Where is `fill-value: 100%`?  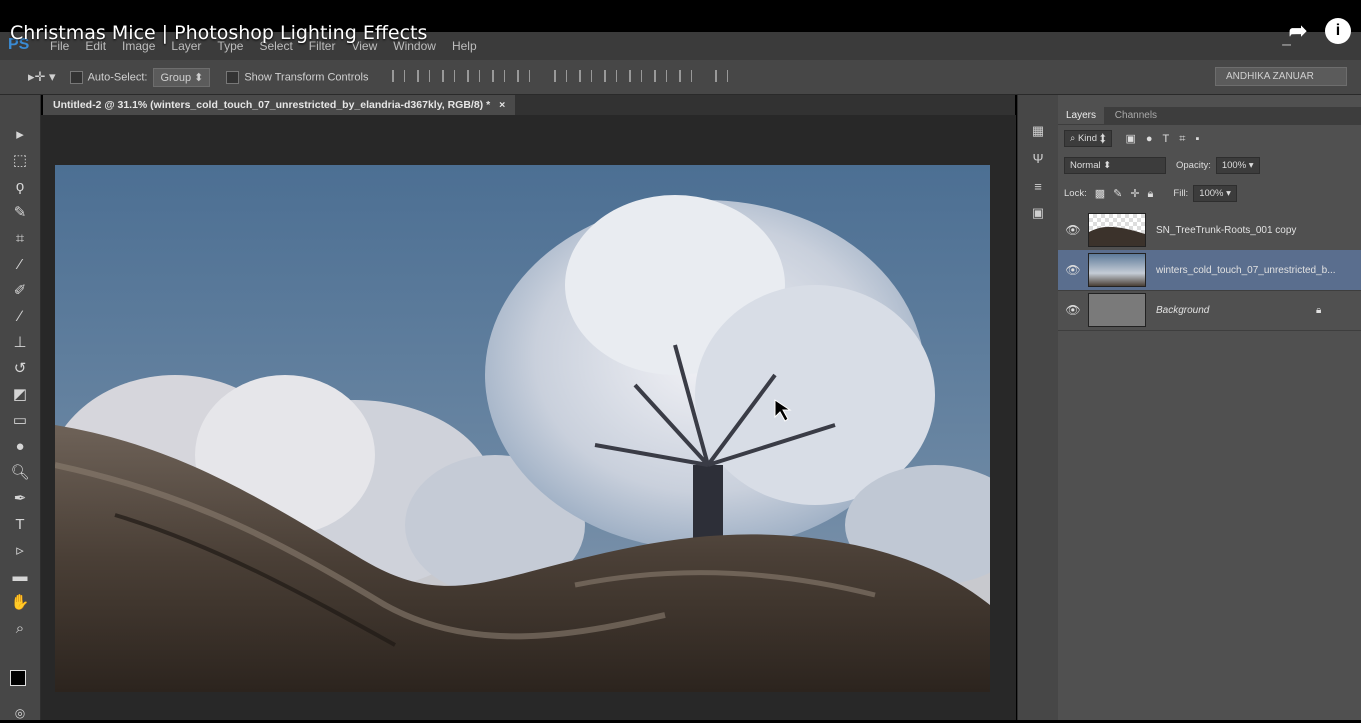 fill-value: 100% is located at coordinates (1211, 193).